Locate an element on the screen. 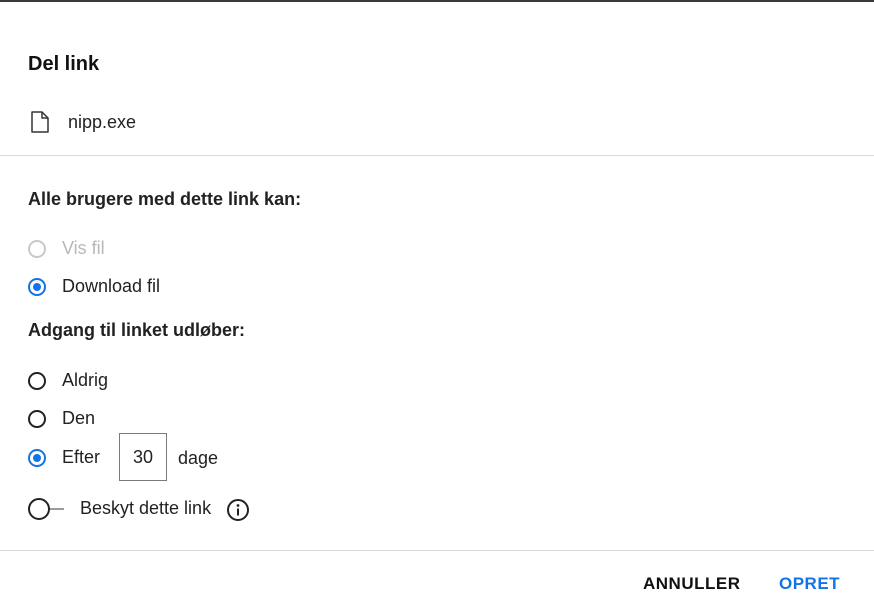  protect-link-toggle is located at coordinates (47, 509).